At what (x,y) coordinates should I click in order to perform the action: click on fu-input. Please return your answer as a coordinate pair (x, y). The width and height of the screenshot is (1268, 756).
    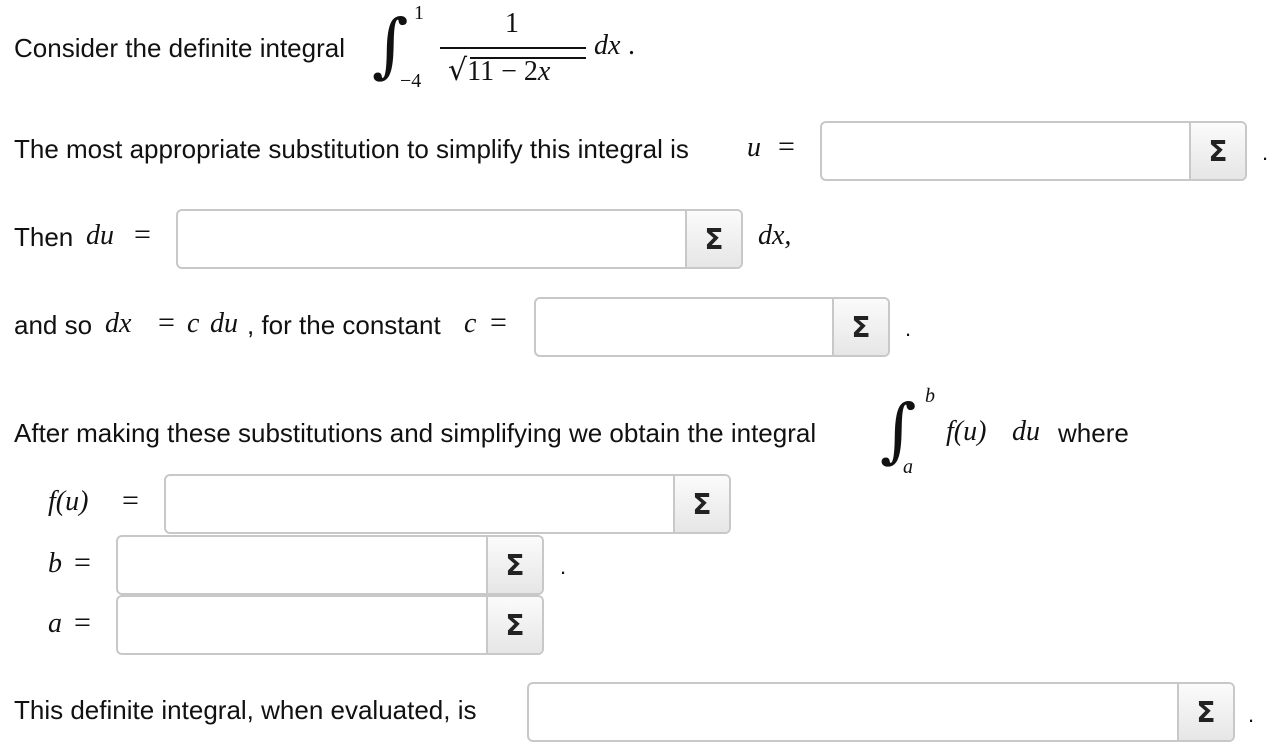
    Looking at the image, I should click on (419, 504).